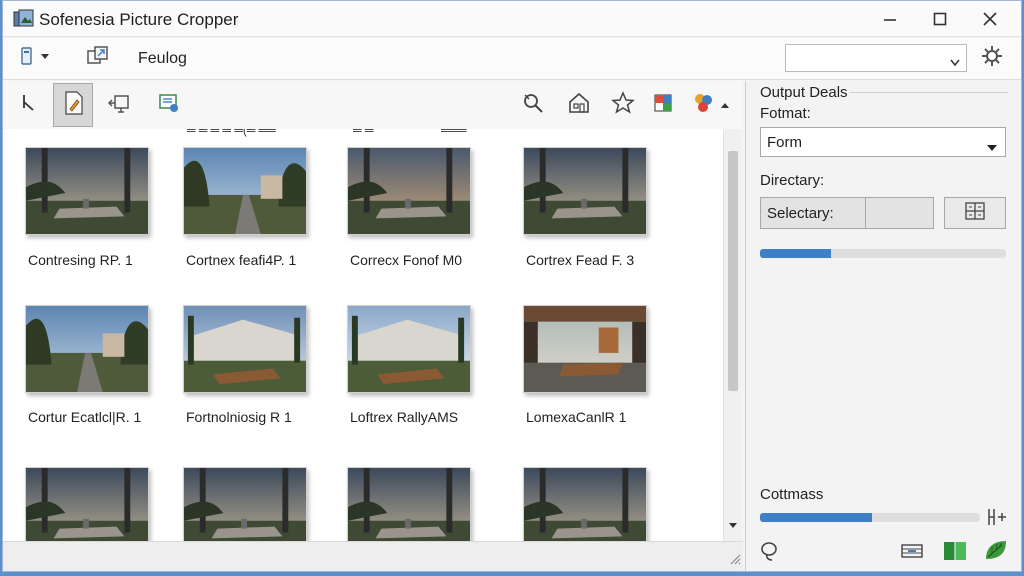 This screenshot has height=576, width=1024. Describe the element at coordinates (454, 133) in the screenshot. I see `clipped-caption: ═══` at that location.